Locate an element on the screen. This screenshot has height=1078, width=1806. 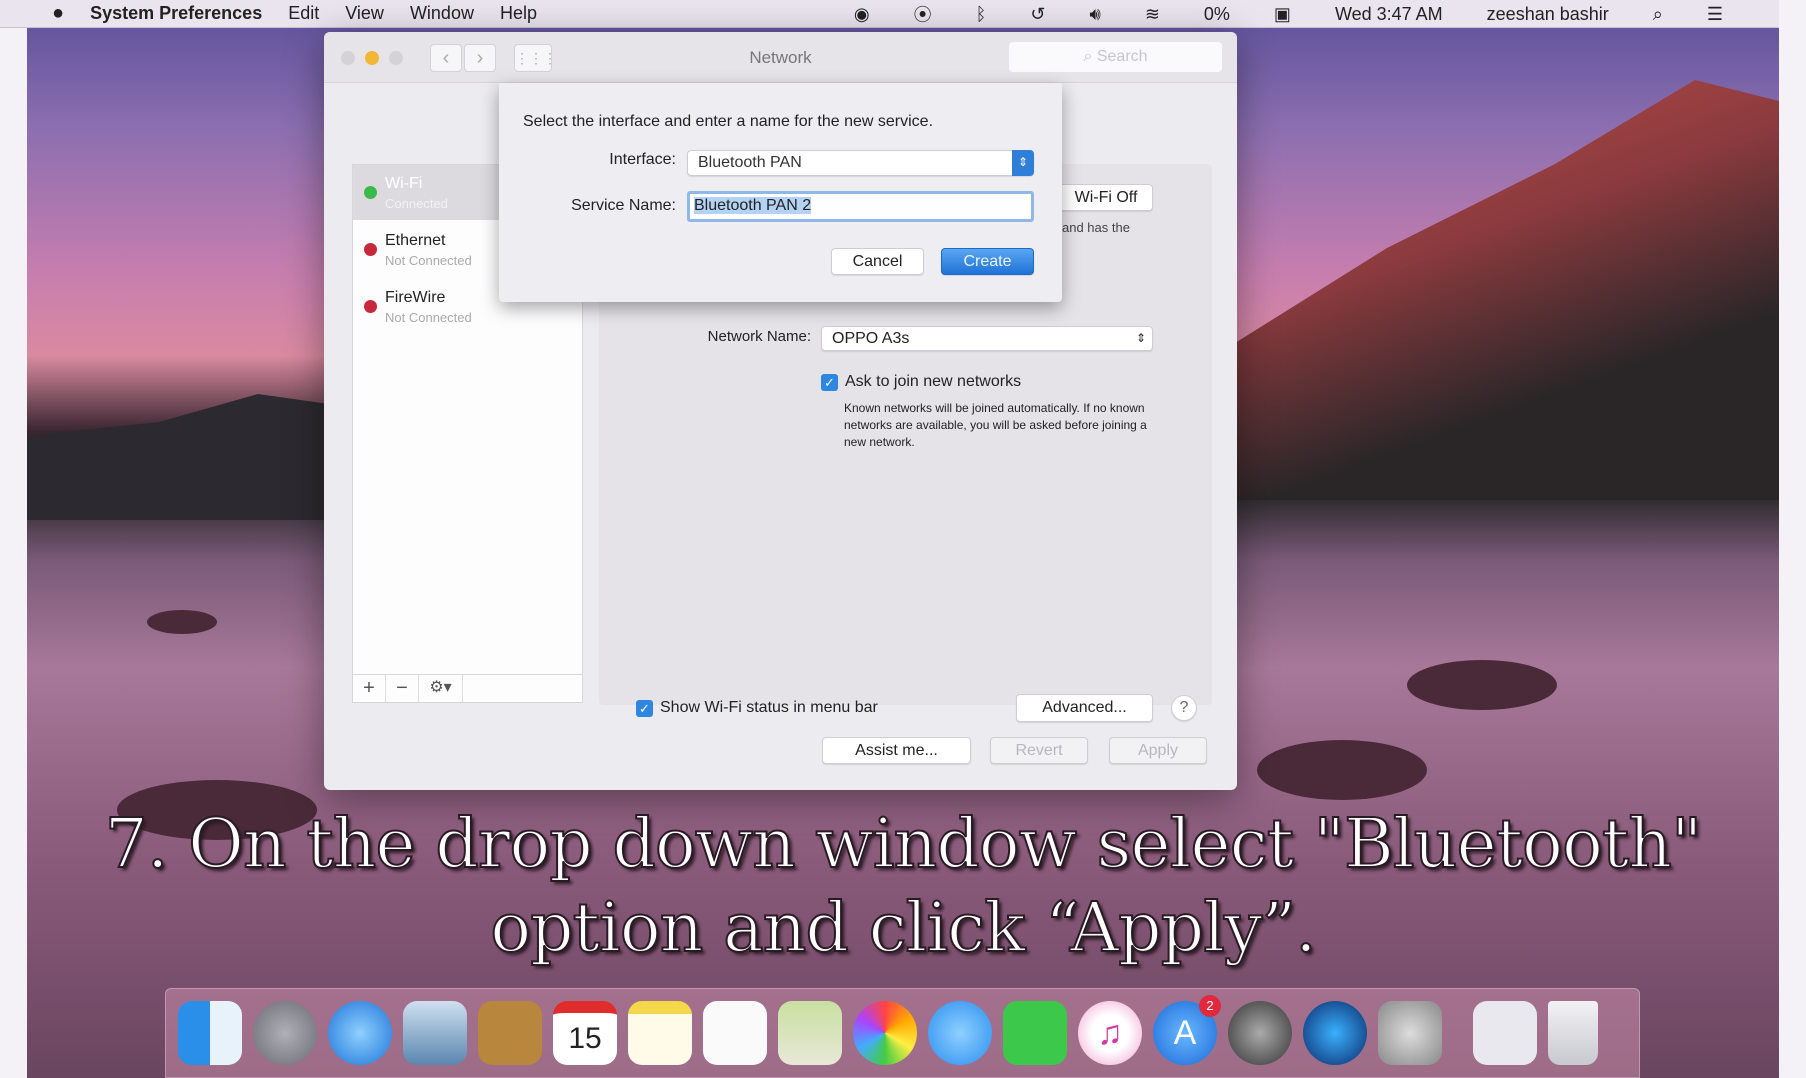
volume-icon: 🔊︎ is located at coordinates (1094, 14).